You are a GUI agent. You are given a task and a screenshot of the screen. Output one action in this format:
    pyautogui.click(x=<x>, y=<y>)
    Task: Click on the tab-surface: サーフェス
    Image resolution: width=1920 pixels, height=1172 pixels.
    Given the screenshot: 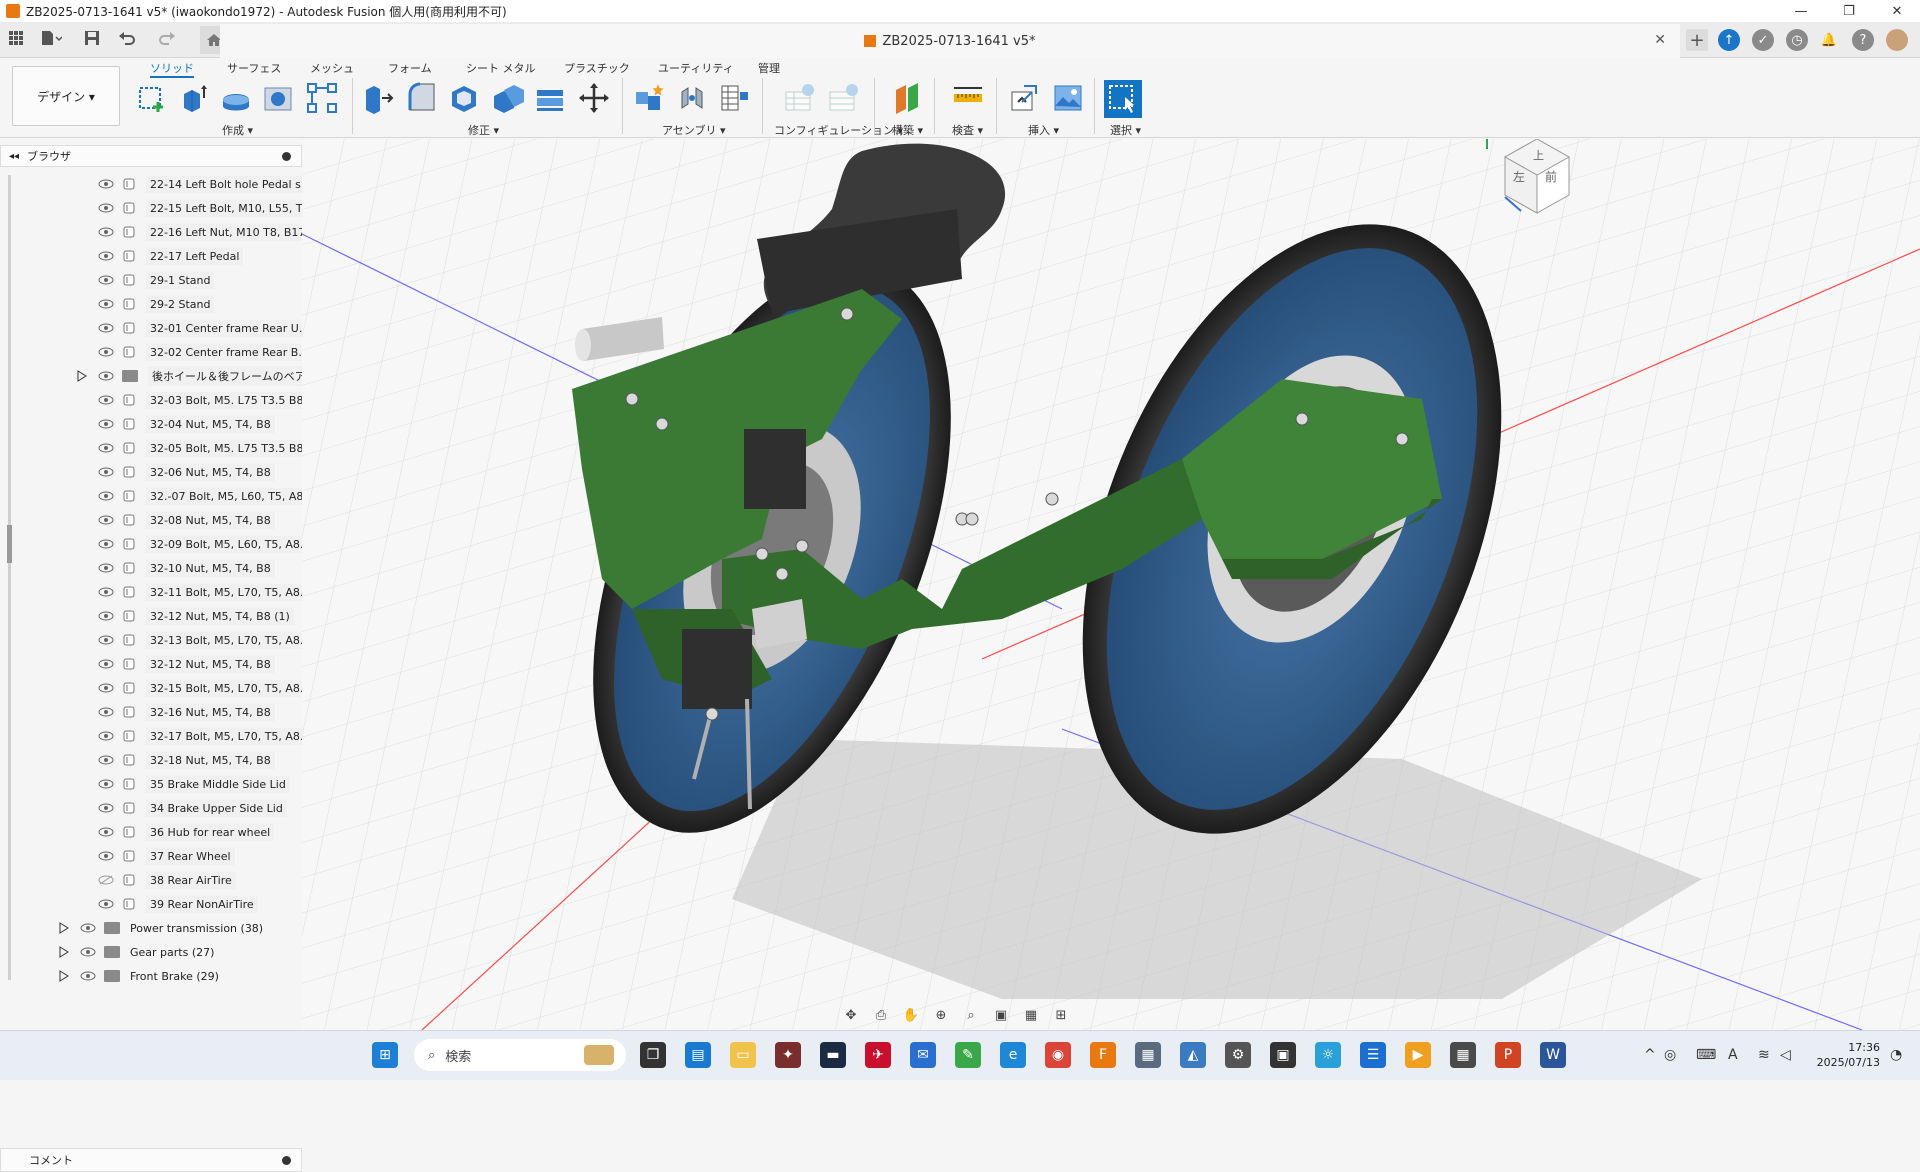 What is the action you would take?
    pyautogui.click(x=254, y=68)
    